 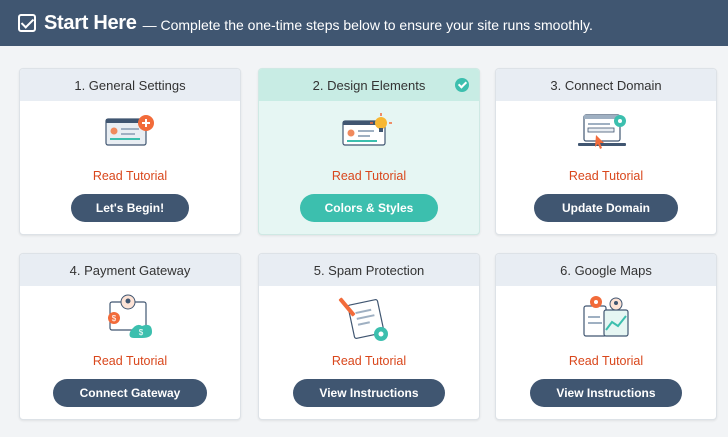 I want to click on payment-illustration-icon: $ $, so click(x=130, y=318).